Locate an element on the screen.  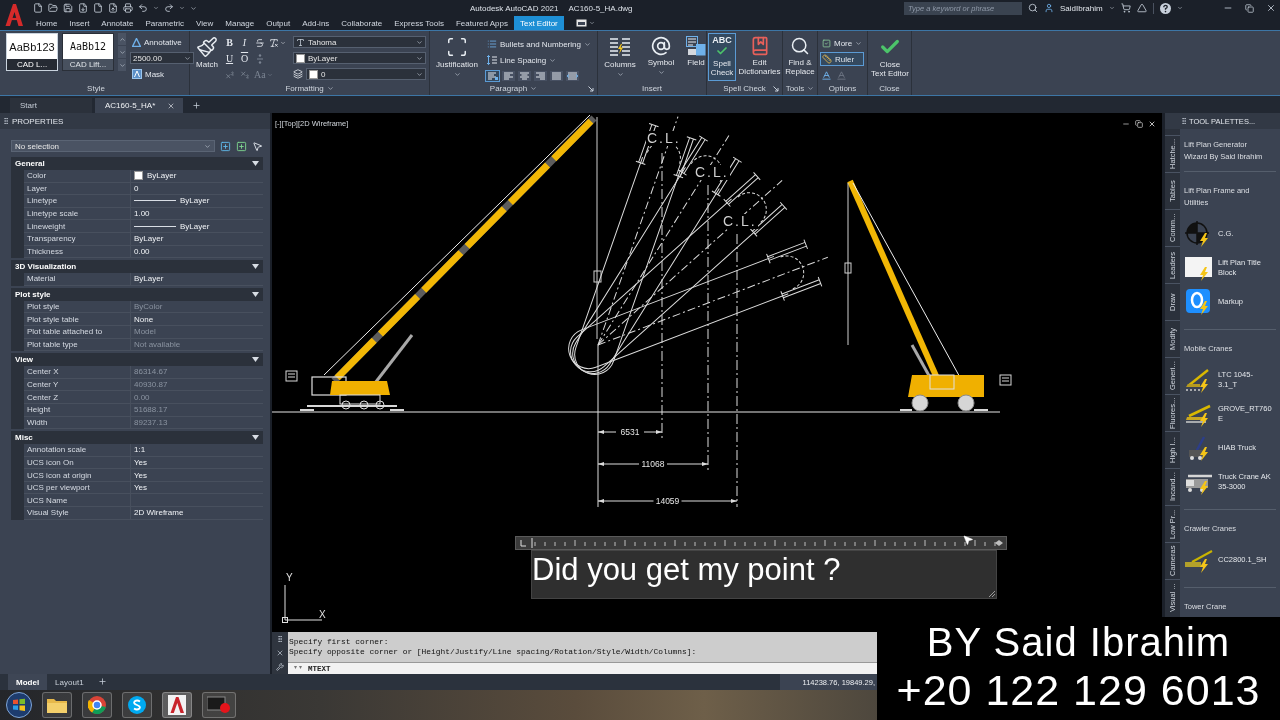
justification-button: Justification is located at coordinates (457, 57).